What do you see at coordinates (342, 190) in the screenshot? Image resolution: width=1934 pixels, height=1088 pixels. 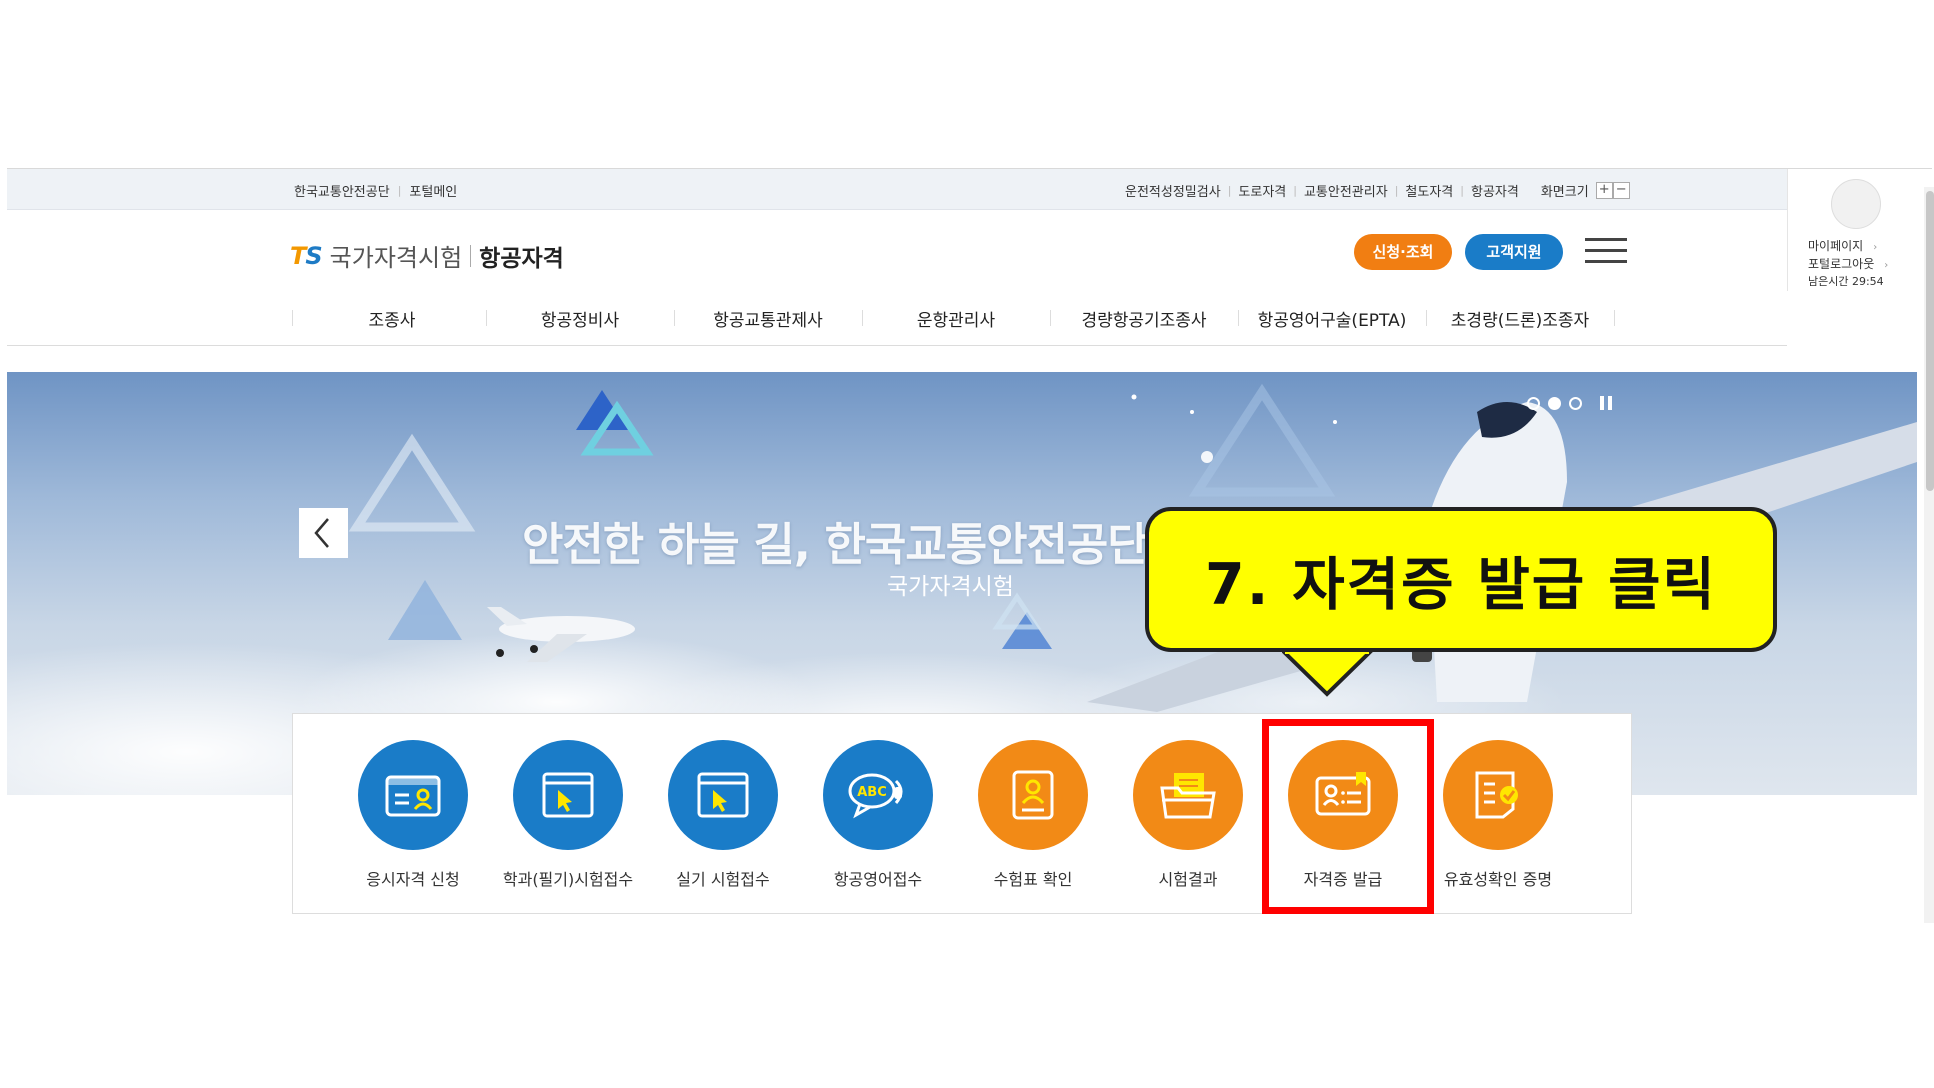 I see `link-kotsa: 한국교통안전공단` at bounding box center [342, 190].